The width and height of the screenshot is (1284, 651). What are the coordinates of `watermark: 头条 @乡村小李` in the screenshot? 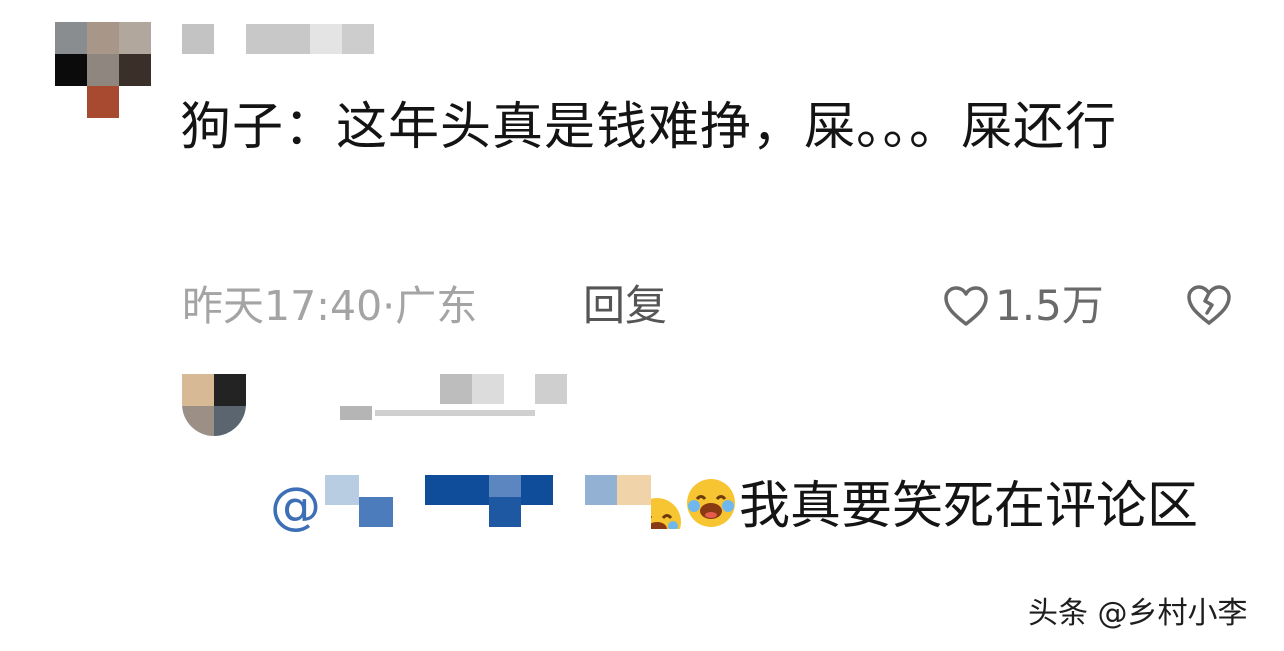 It's located at (1138, 613).